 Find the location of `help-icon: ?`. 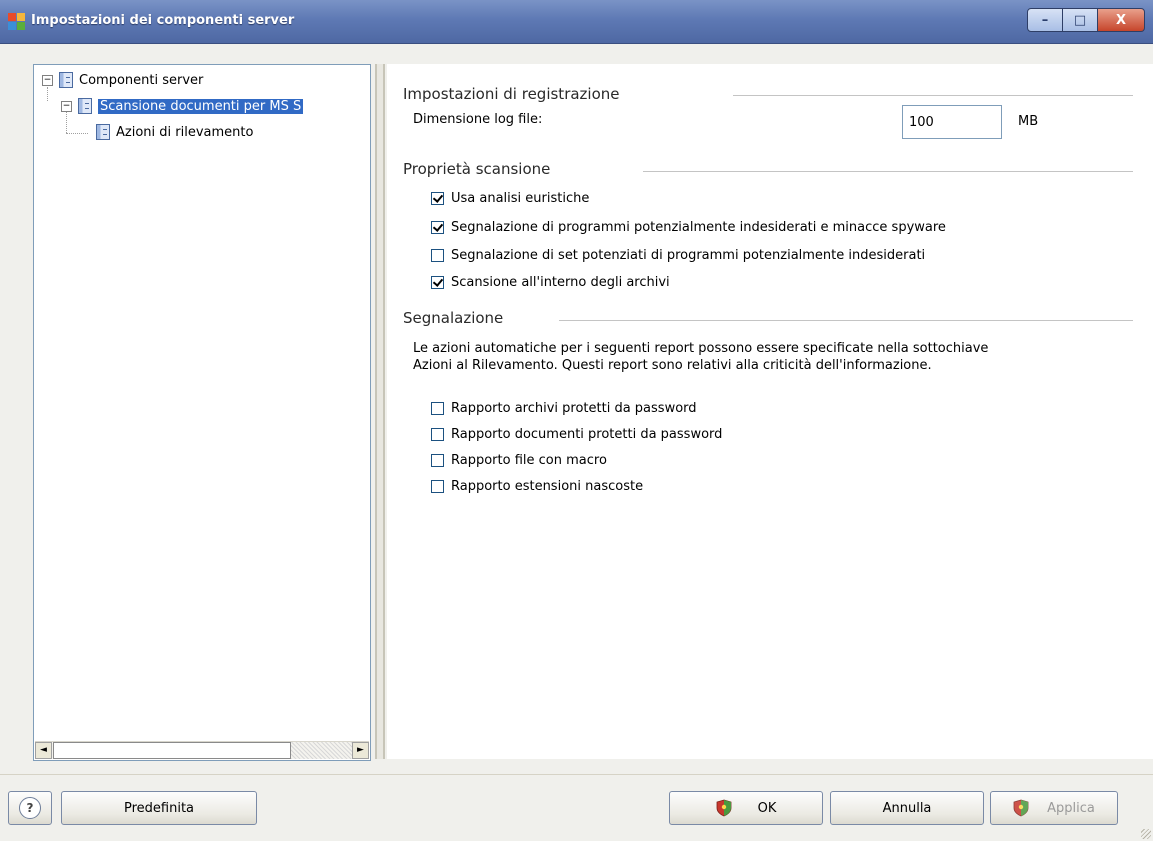

help-icon: ? is located at coordinates (30, 808).